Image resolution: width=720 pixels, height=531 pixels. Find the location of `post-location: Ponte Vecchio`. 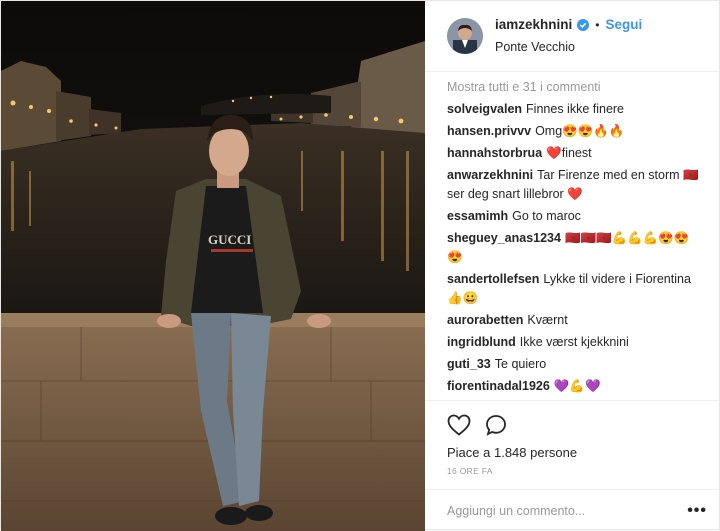

post-location: Ponte Vecchio is located at coordinates (568, 47).